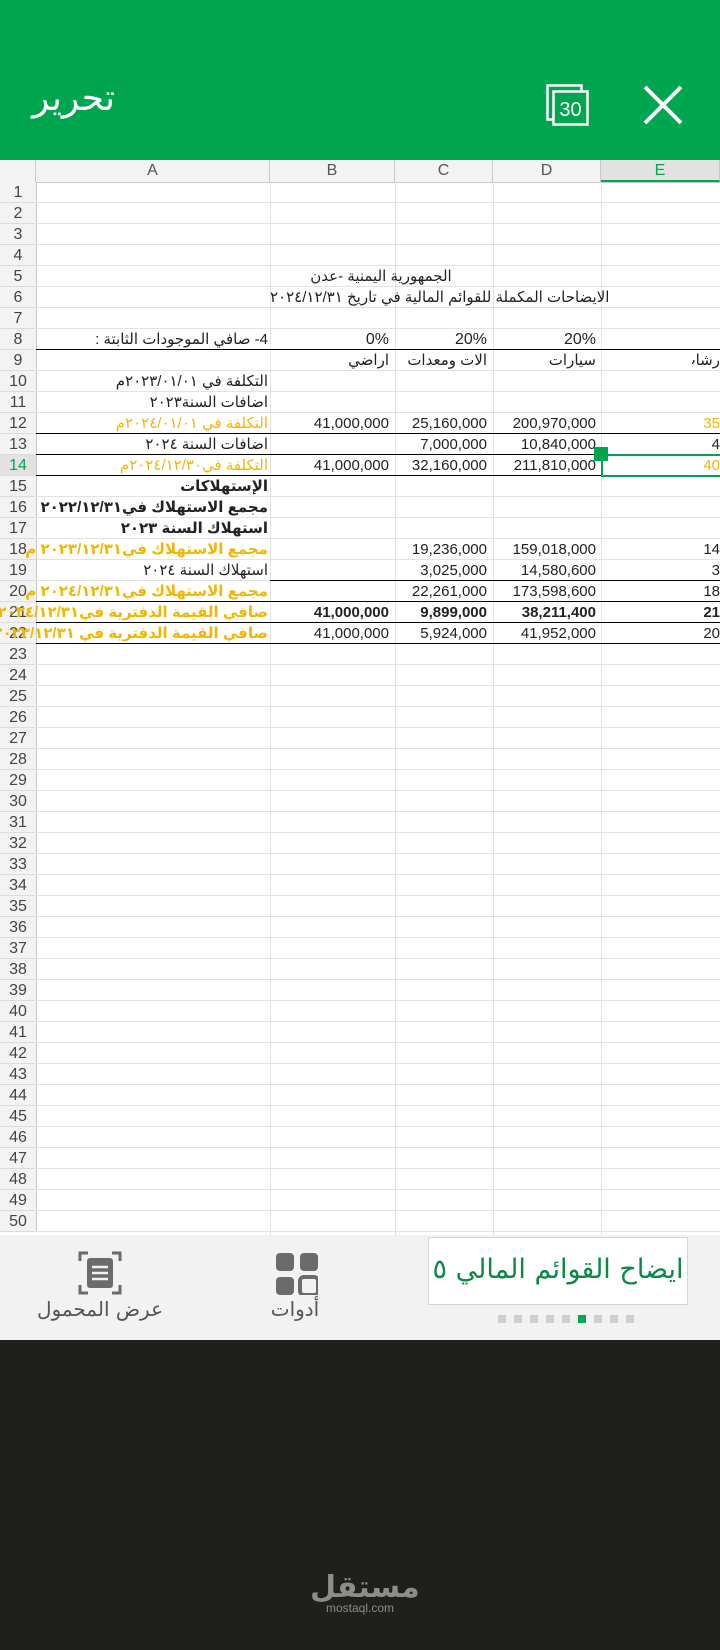  What do you see at coordinates (18, 1137) in the screenshot?
I see `row-header-46: 46` at bounding box center [18, 1137].